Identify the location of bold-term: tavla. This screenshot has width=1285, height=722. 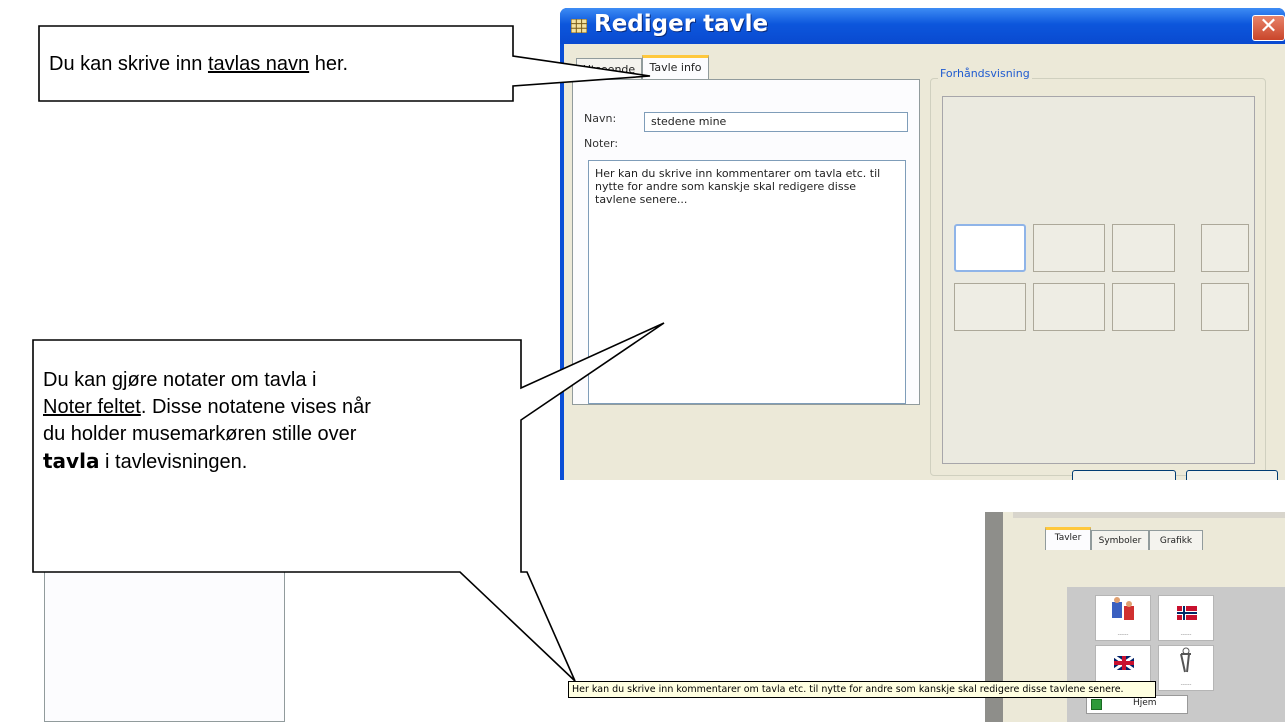
(71, 461).